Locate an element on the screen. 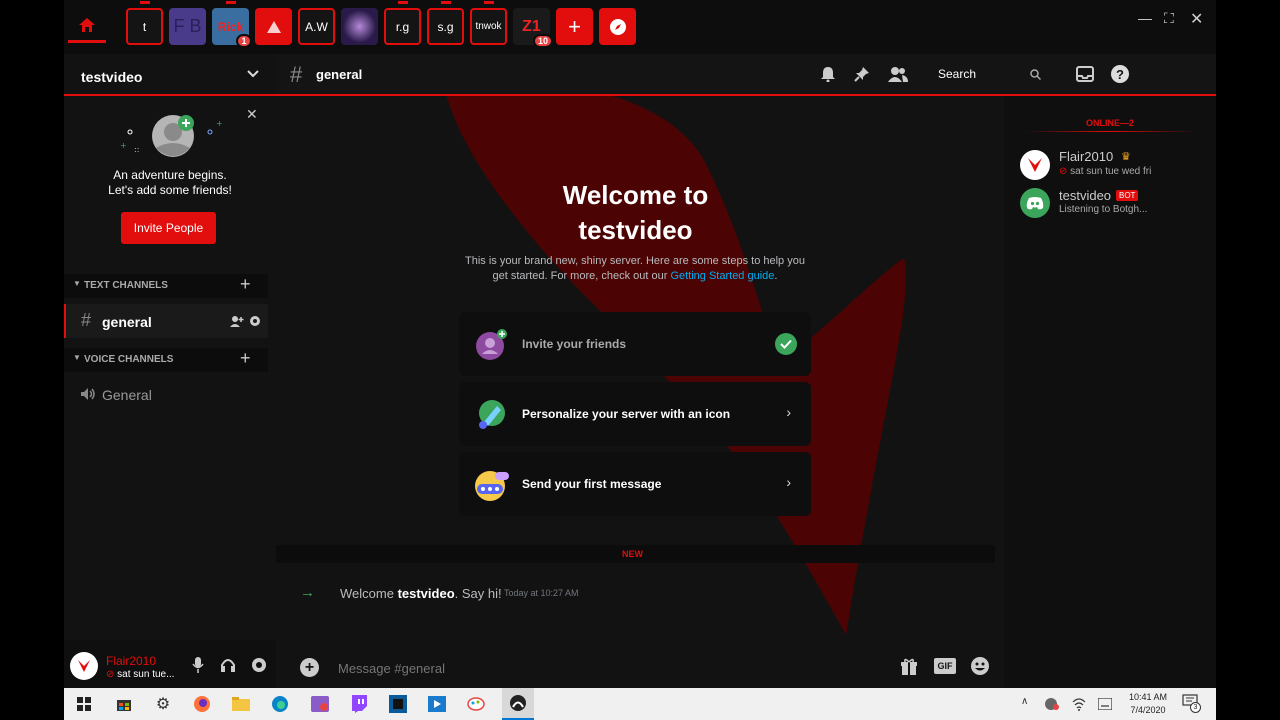  explore-servers-button is located at coordinates (617, 26).